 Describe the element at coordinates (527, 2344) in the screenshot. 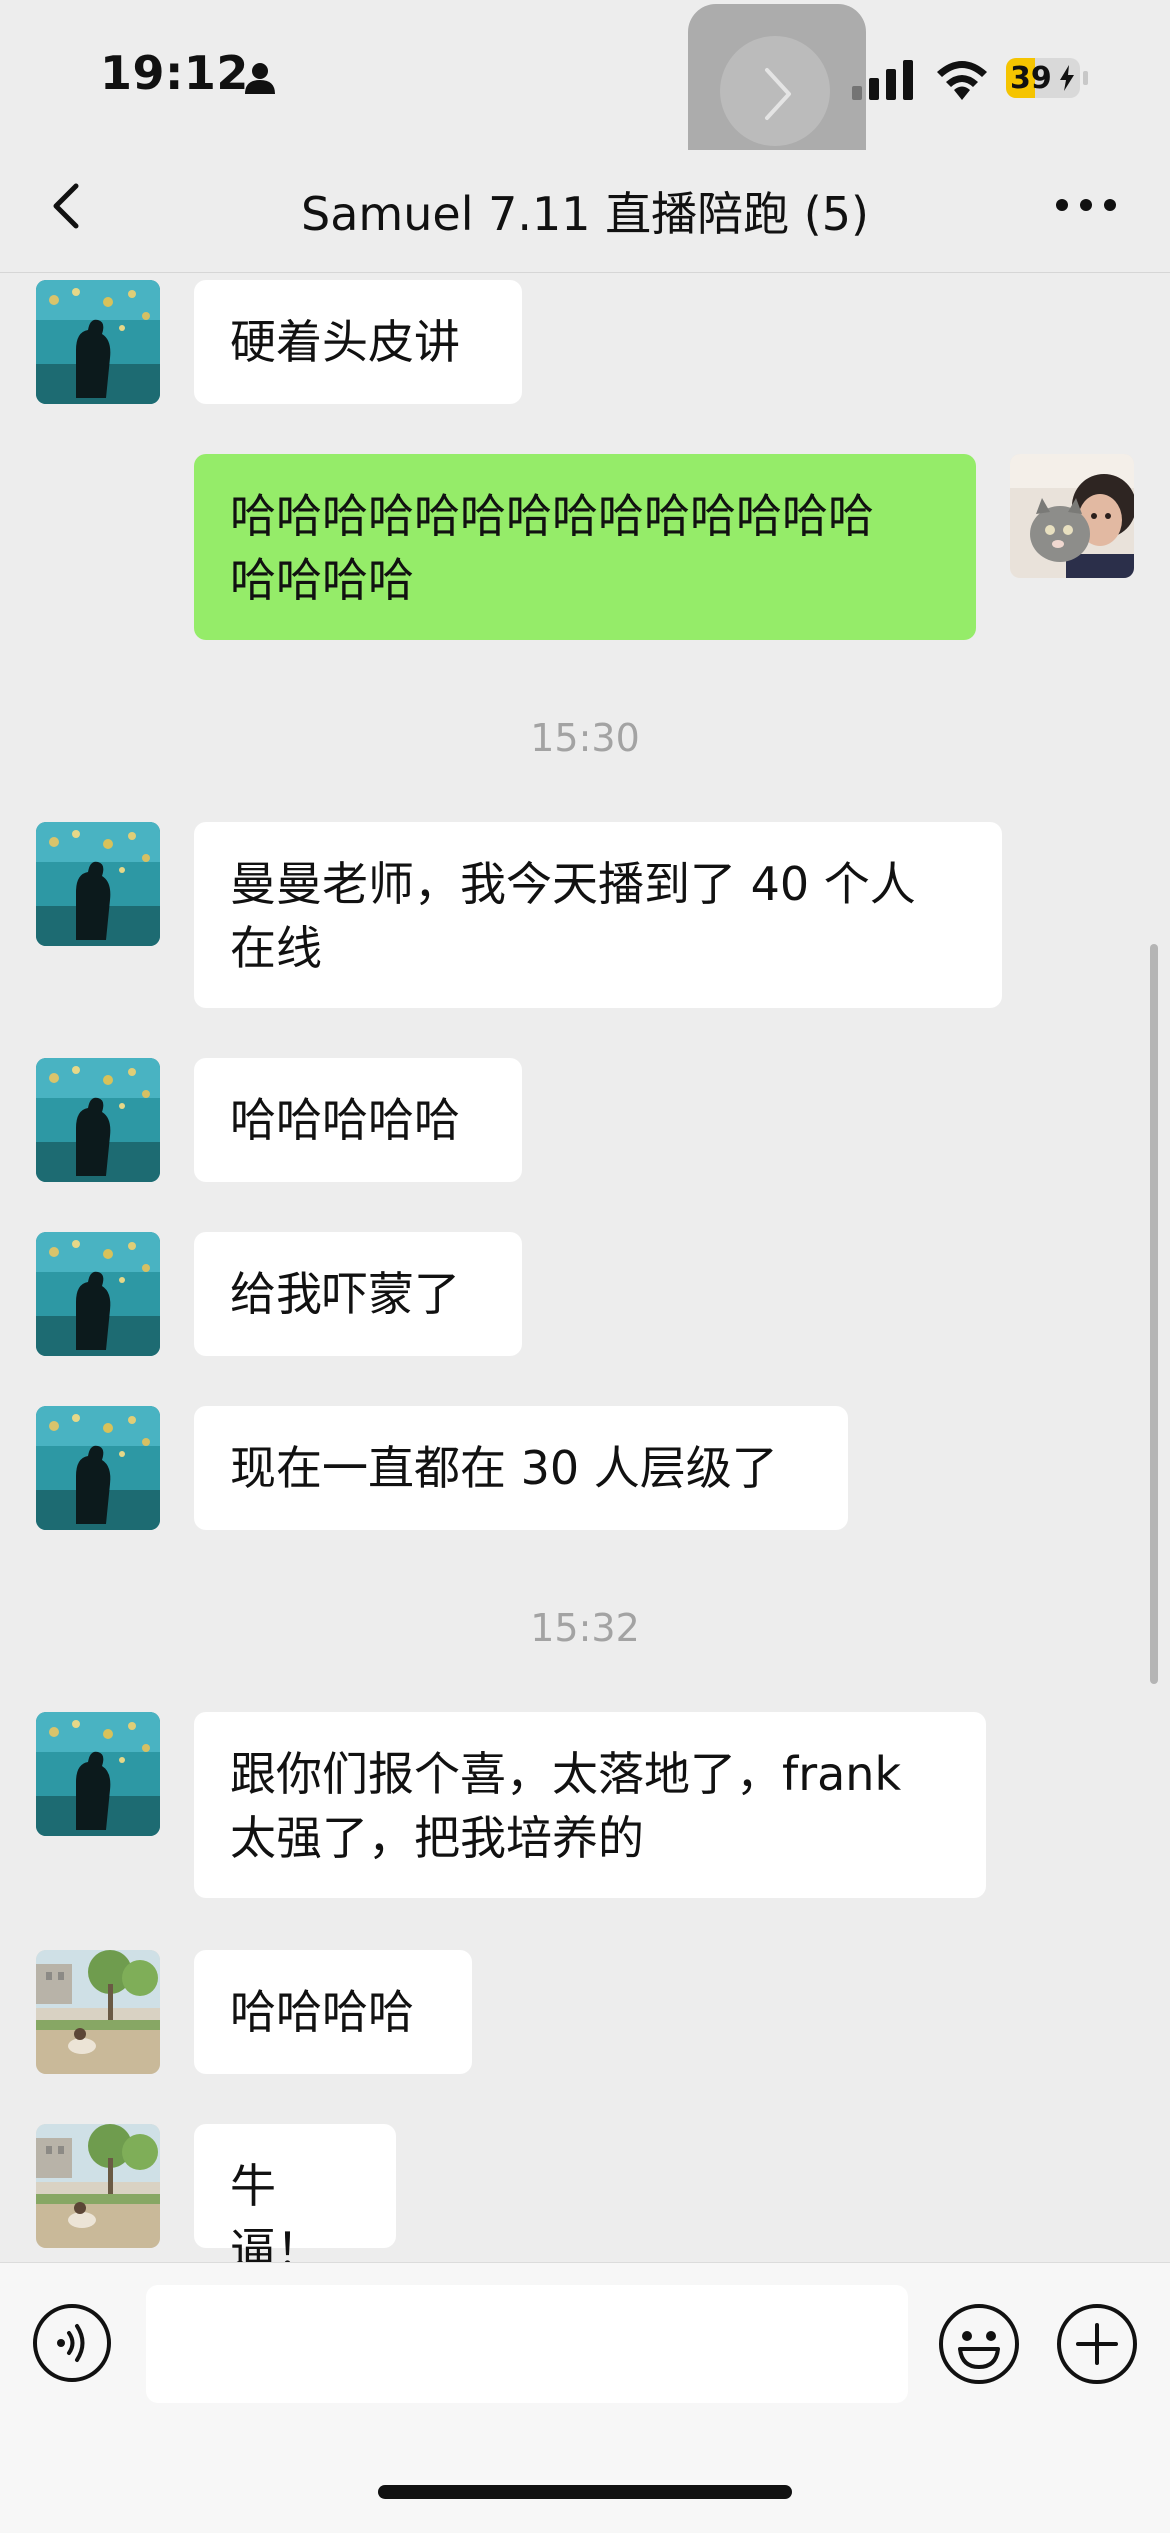

I see `message-input` at that location.